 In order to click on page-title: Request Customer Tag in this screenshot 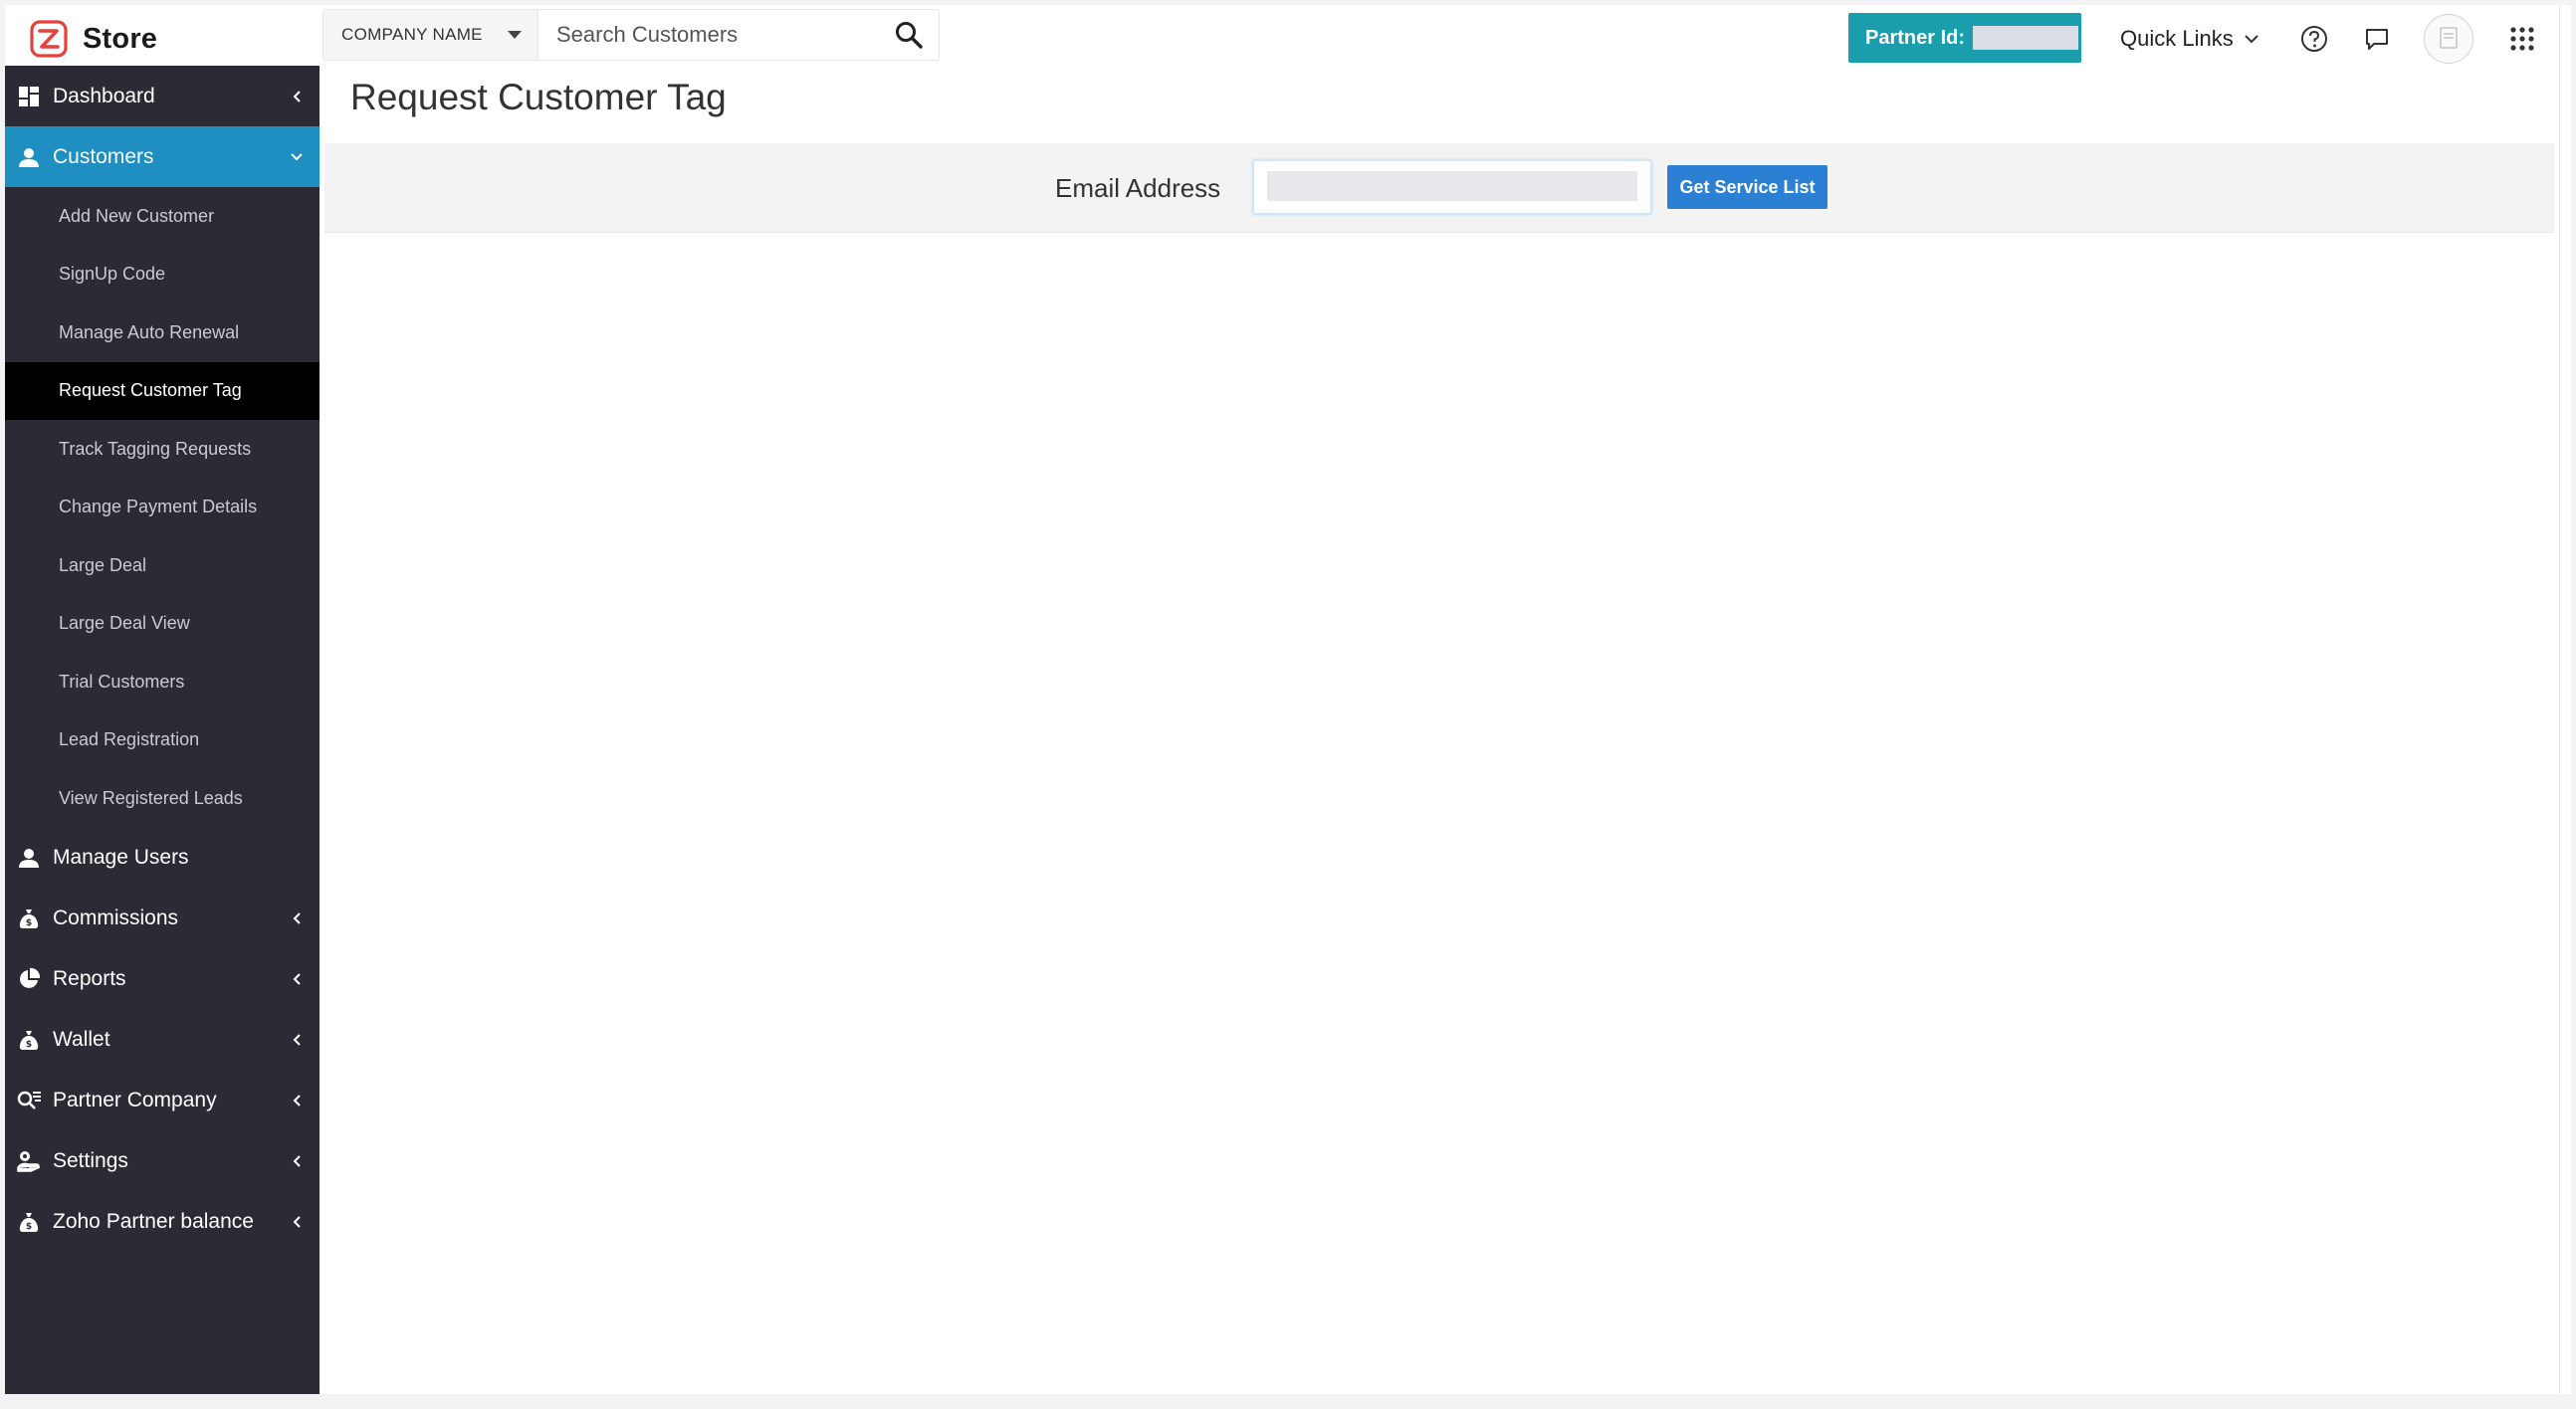, I will do `click(538, 97)`.